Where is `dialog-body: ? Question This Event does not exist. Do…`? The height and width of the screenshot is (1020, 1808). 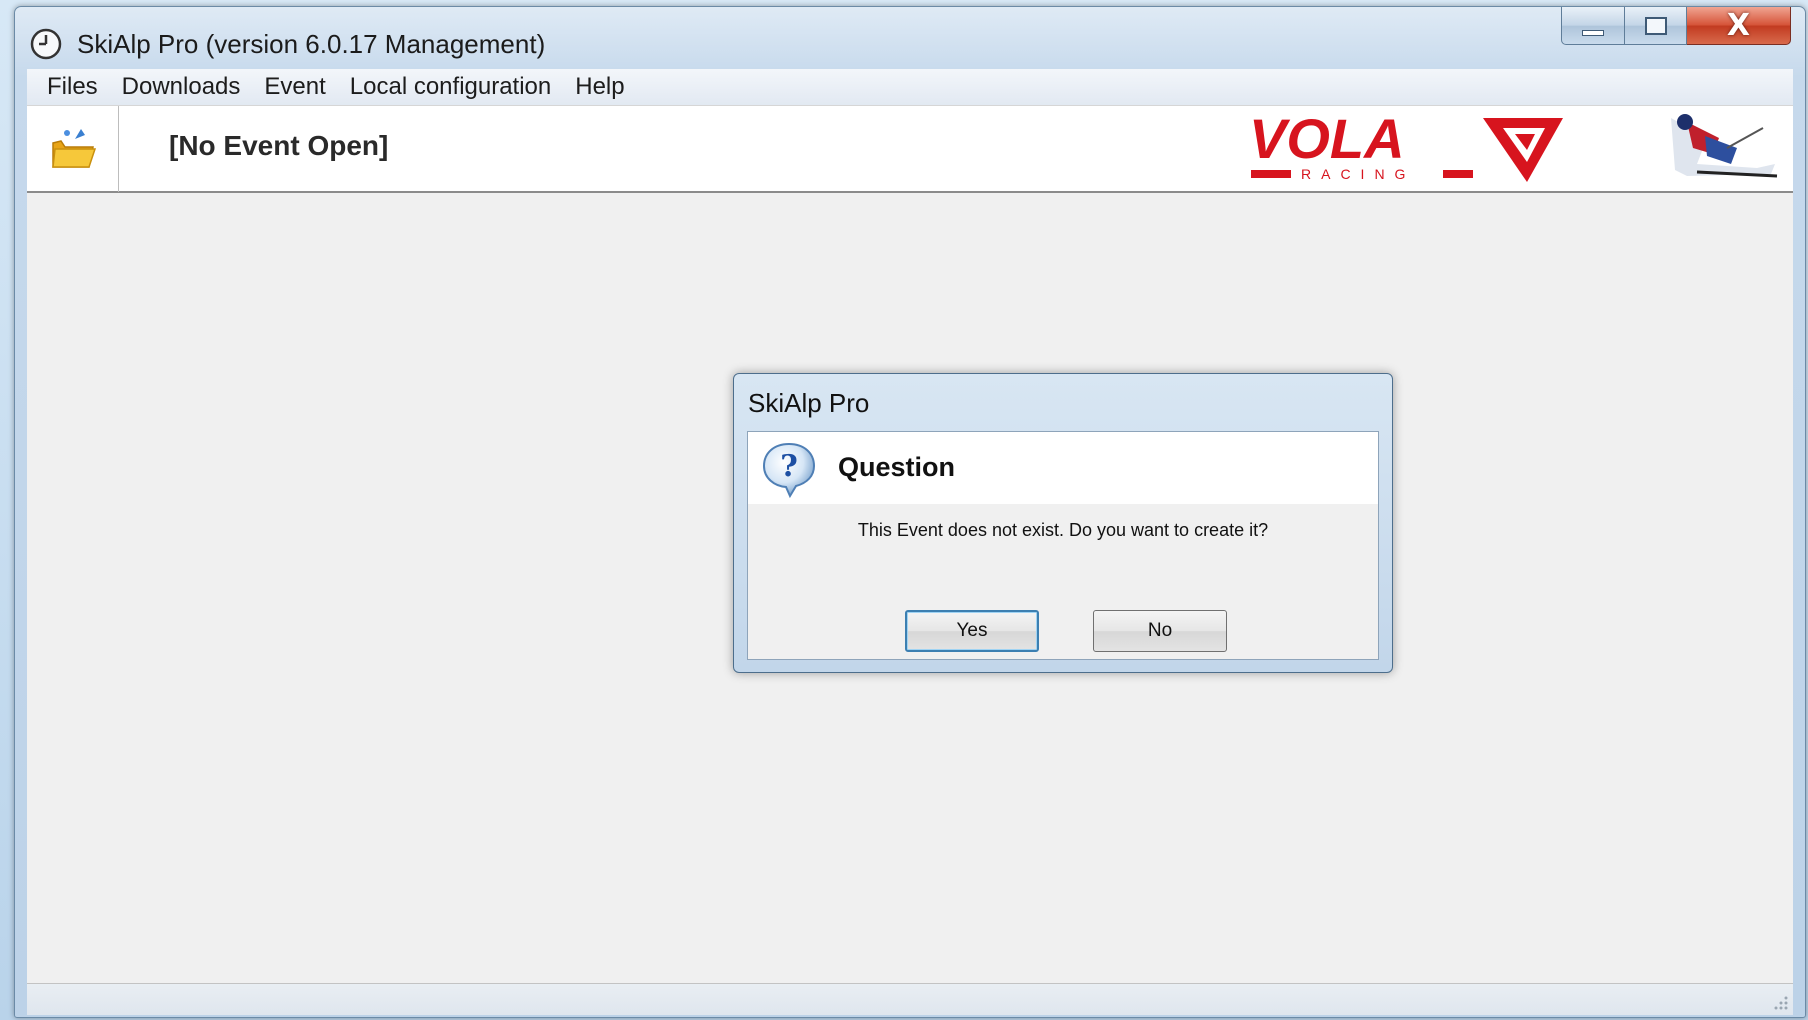 dialog-body: ? Question This Event does not exist. Do… is located at coordinates (1063, 545).